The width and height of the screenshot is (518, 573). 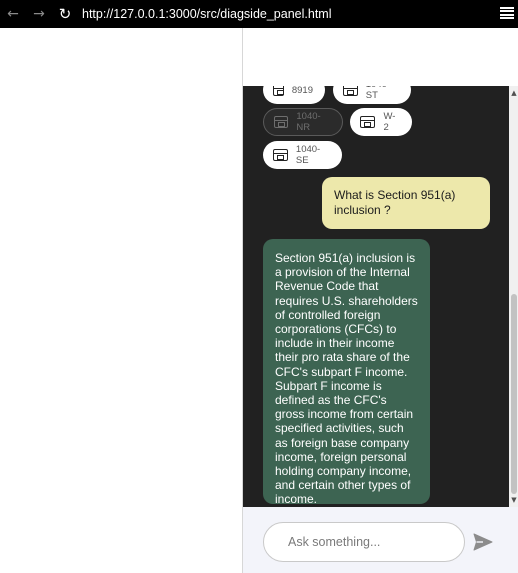 What do you see at coordinates (513, 500) in the screenshot?
I see `scroll-down-icon: ▼` at bounding box center [513, 500].